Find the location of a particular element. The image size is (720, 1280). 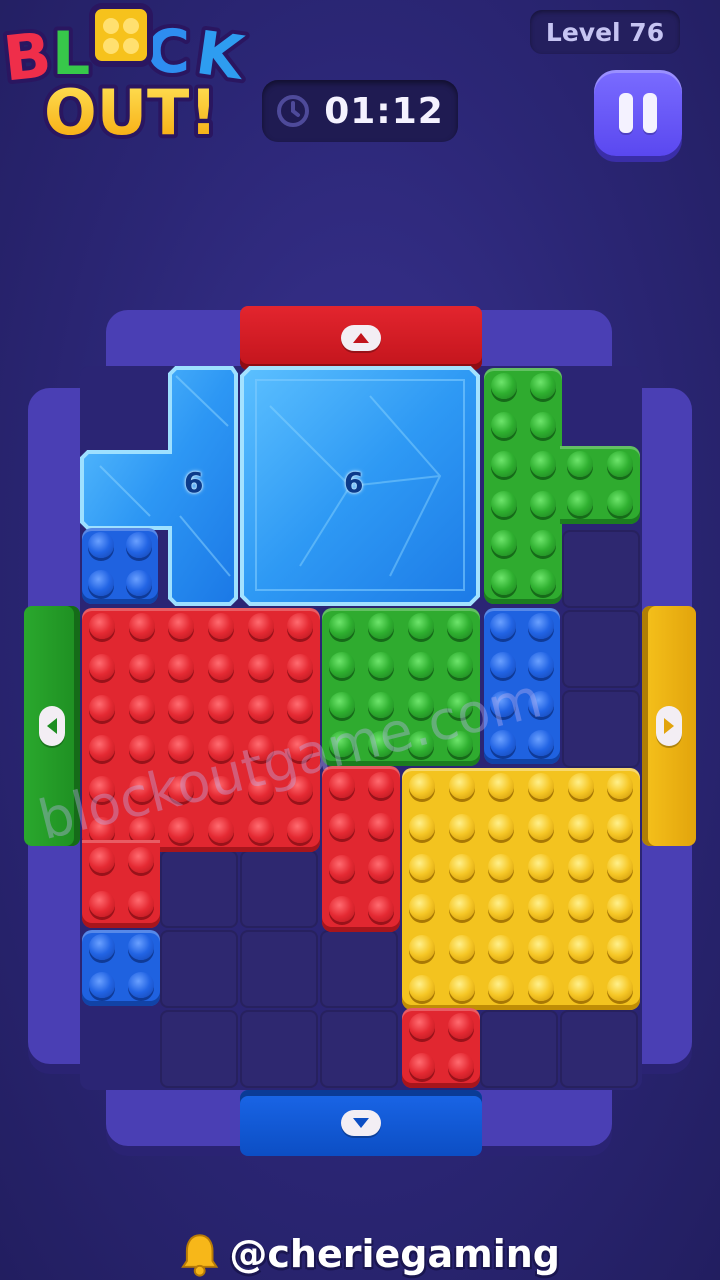

block-green-t is located at coordinates (523, 486).